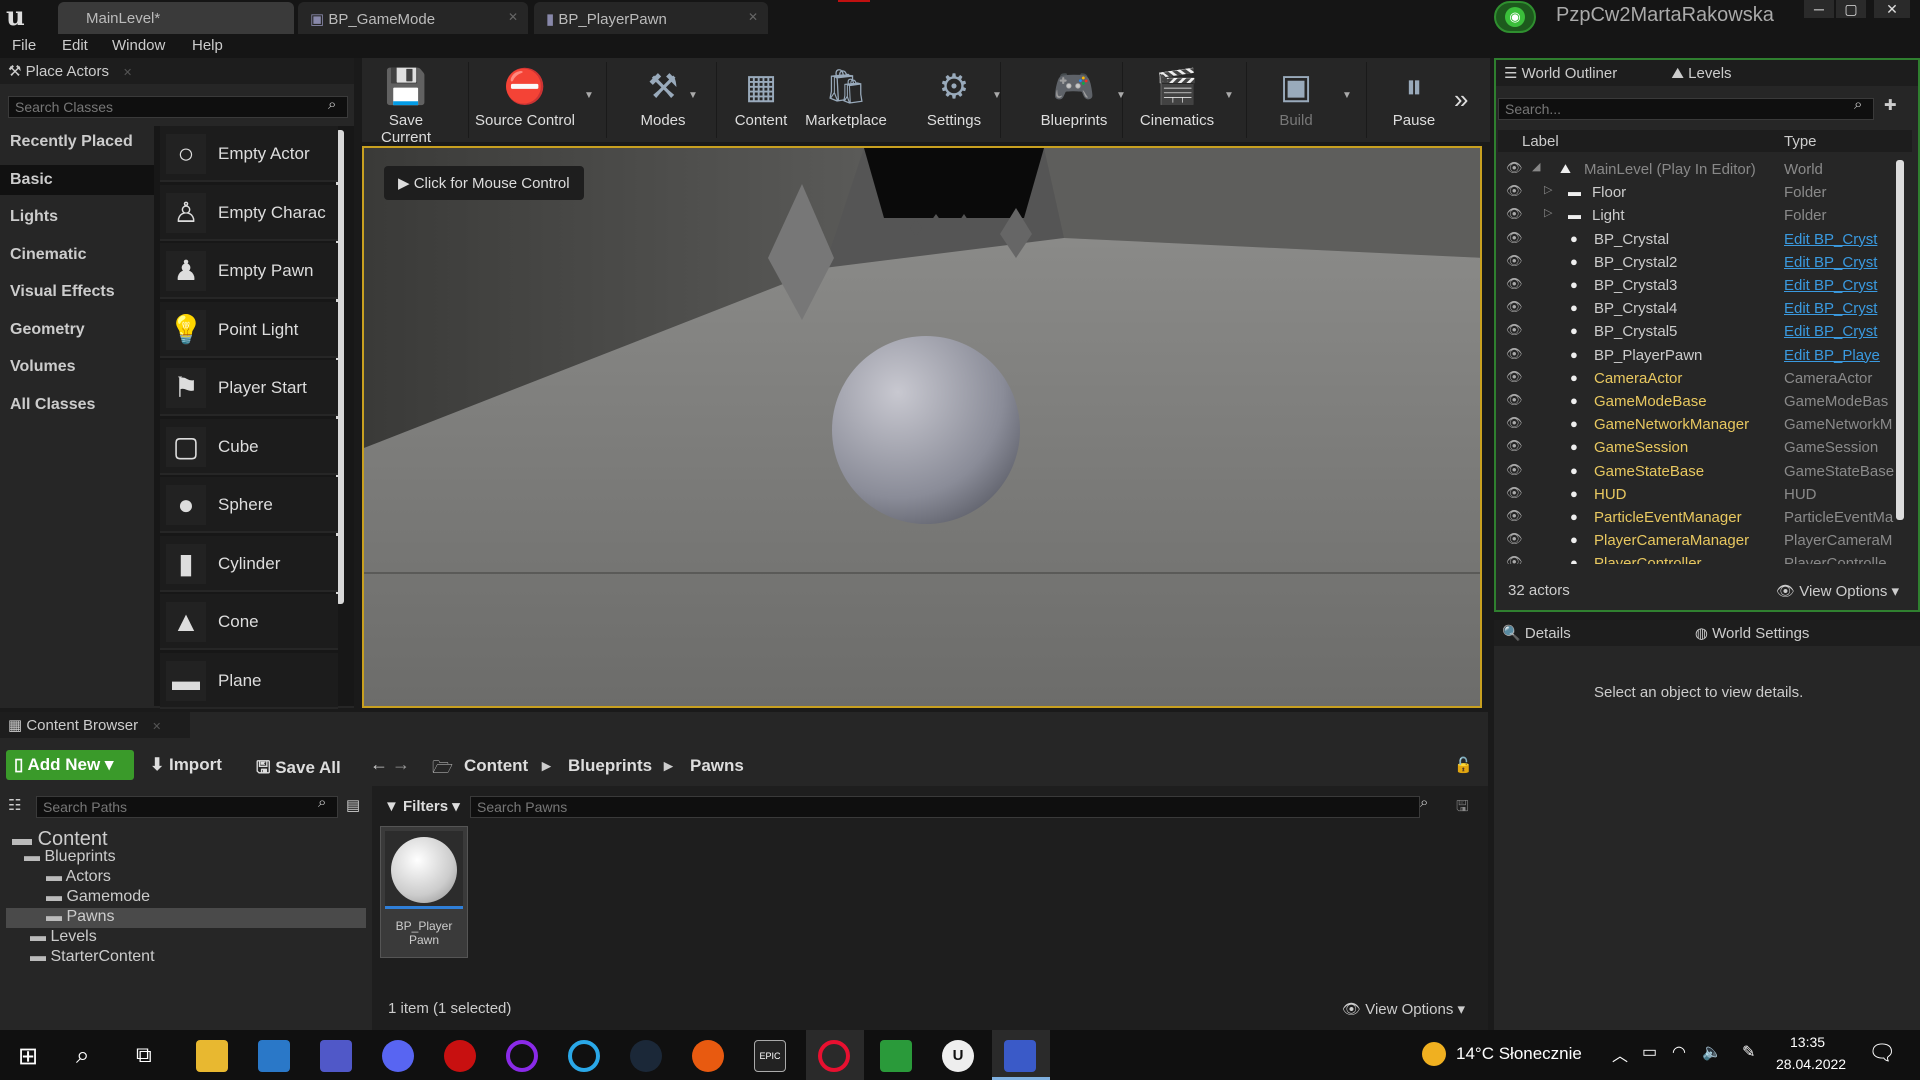 Image resolution: width=1920 pixels, height=1080 pixels. I want to click on tree-gamemode: ▬ Gamemode, so click(98, 897).